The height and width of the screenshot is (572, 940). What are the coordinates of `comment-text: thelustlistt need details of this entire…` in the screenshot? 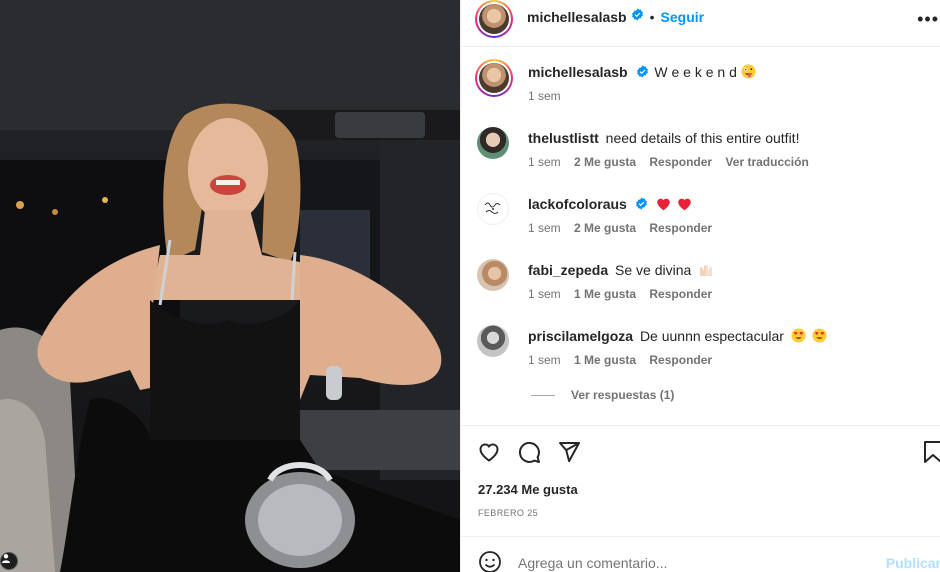 It's located at (663, 138).